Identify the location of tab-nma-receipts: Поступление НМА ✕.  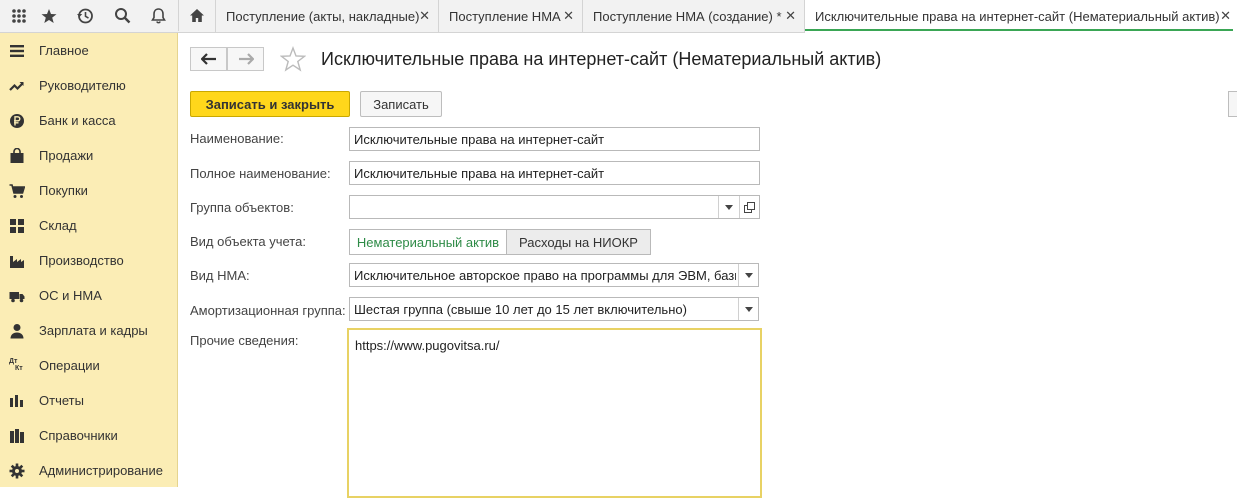
(510, 16).